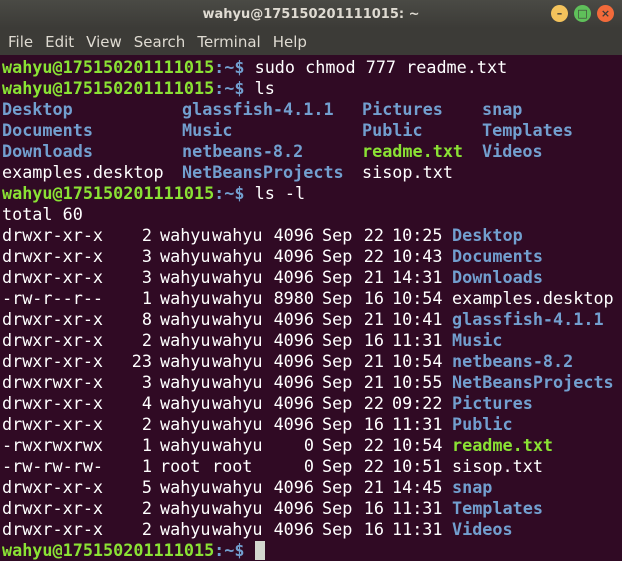 Image resolution: width=622 pixels, height=561 pixels. I want to click on file-name: netbeans-8.2, so click(243, 151).